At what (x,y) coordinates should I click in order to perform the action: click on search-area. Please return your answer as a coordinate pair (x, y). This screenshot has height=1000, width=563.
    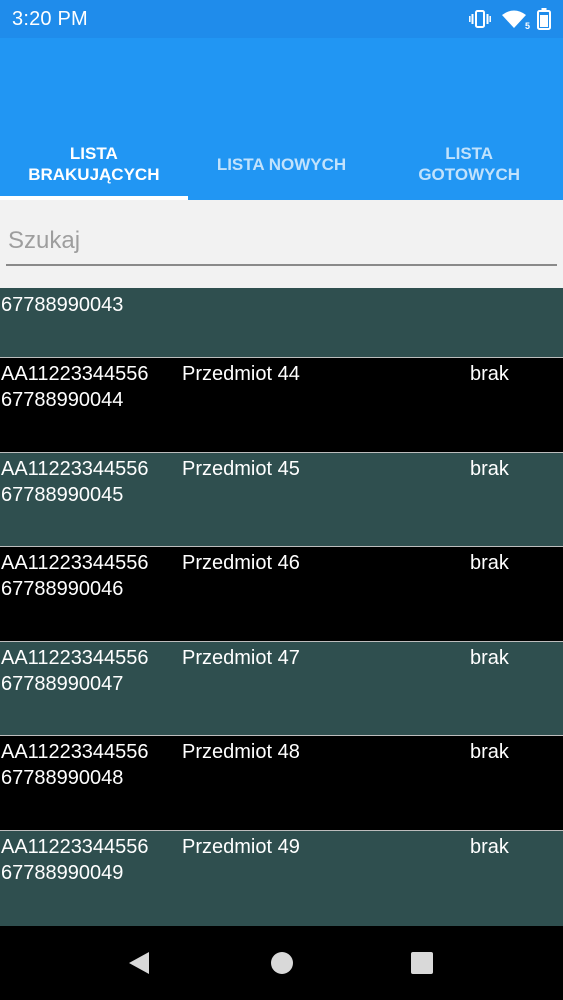
    Looking at the image, I should click on (281, 244).